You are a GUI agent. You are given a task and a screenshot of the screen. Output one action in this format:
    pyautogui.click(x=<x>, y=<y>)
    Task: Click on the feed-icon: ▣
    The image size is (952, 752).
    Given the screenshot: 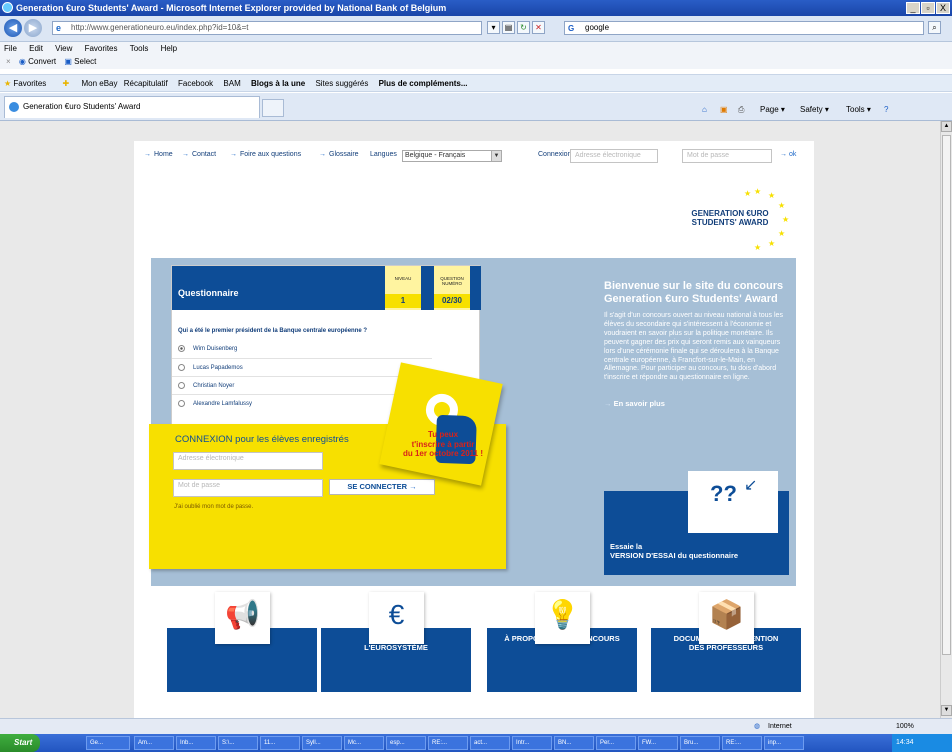 What is the action you would take?
    pyautogui.click(x=724, y=110)
    